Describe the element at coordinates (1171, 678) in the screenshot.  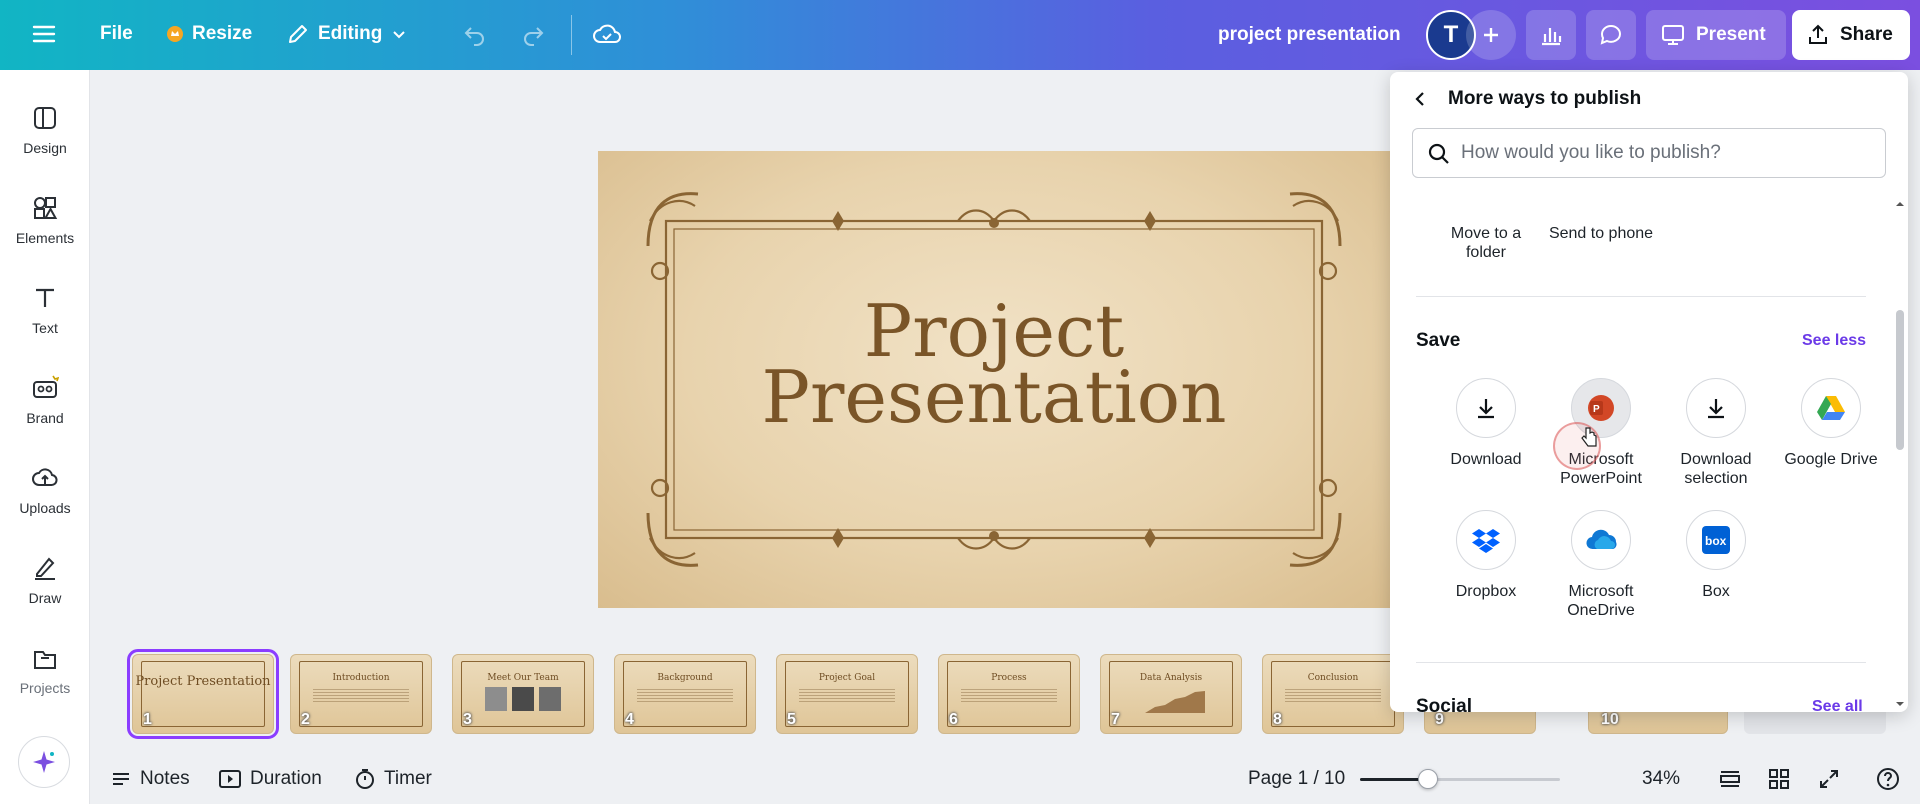
I see `thumbnail-title: Data Analysis` at that location.